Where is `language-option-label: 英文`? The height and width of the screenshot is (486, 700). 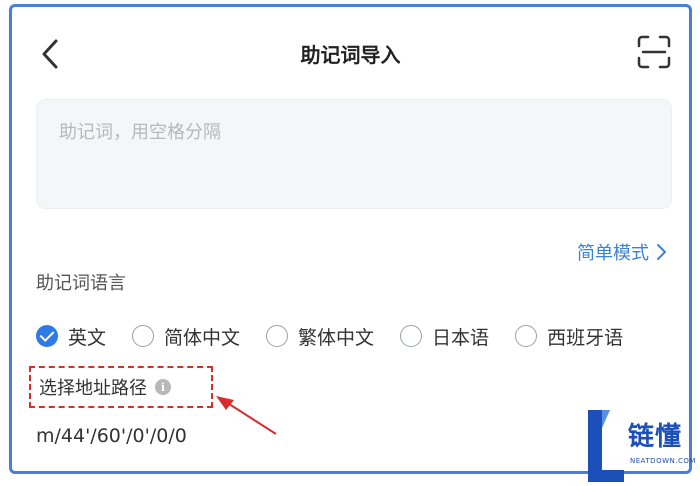 language-option-label: 英文 is located at coordinates (87, 337).